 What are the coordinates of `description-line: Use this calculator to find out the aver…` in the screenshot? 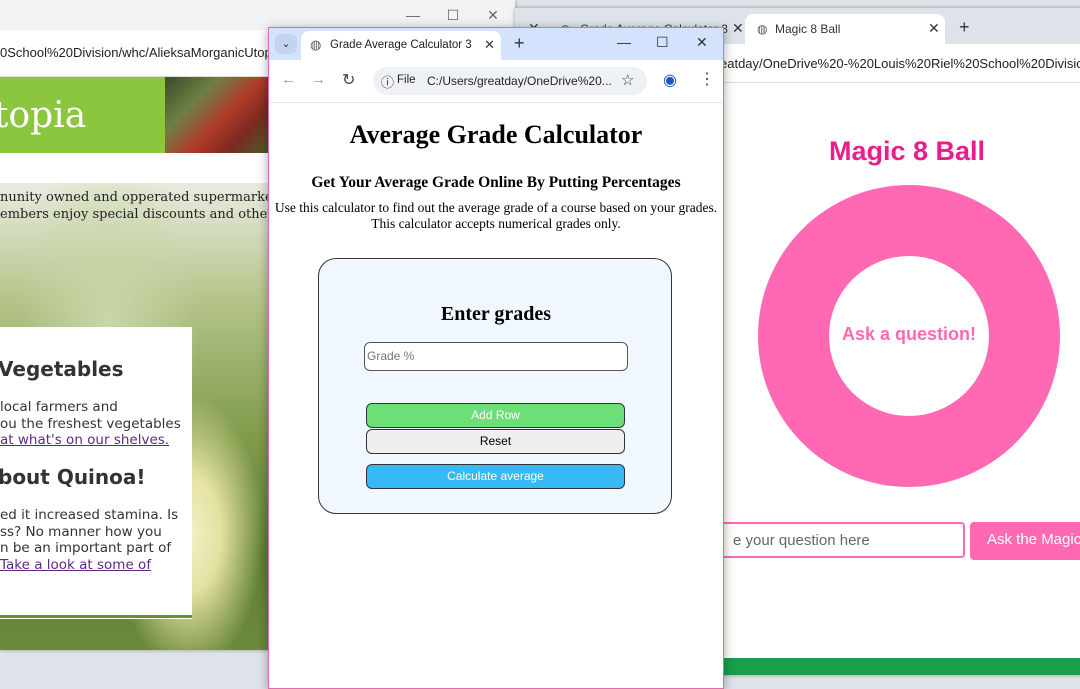 It's located at (496, 207).